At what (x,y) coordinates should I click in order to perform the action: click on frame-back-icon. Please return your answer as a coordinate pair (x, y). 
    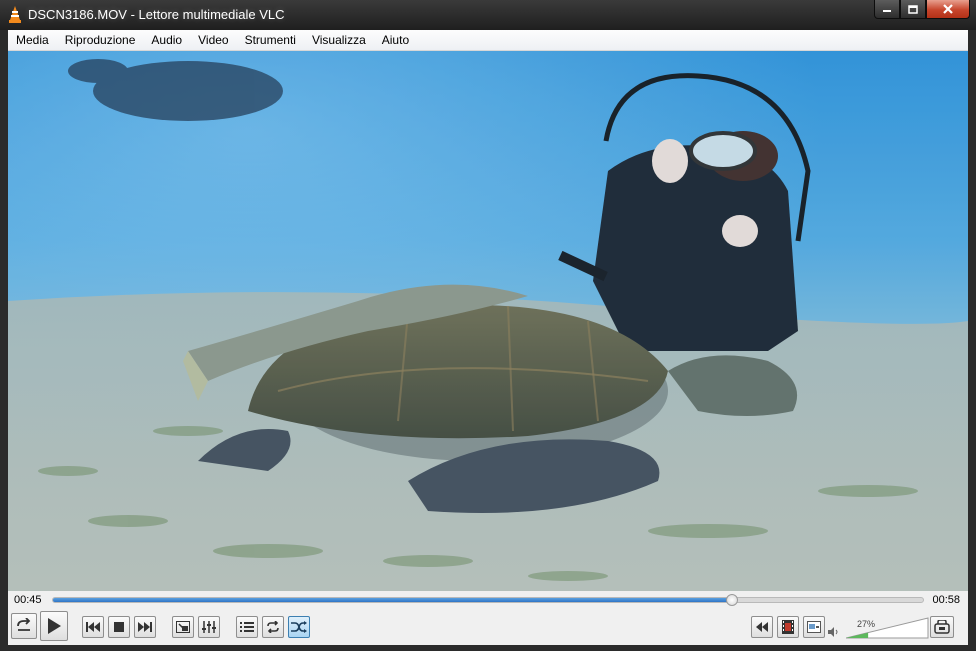
    Looking at the image, I should click on (762, 627).